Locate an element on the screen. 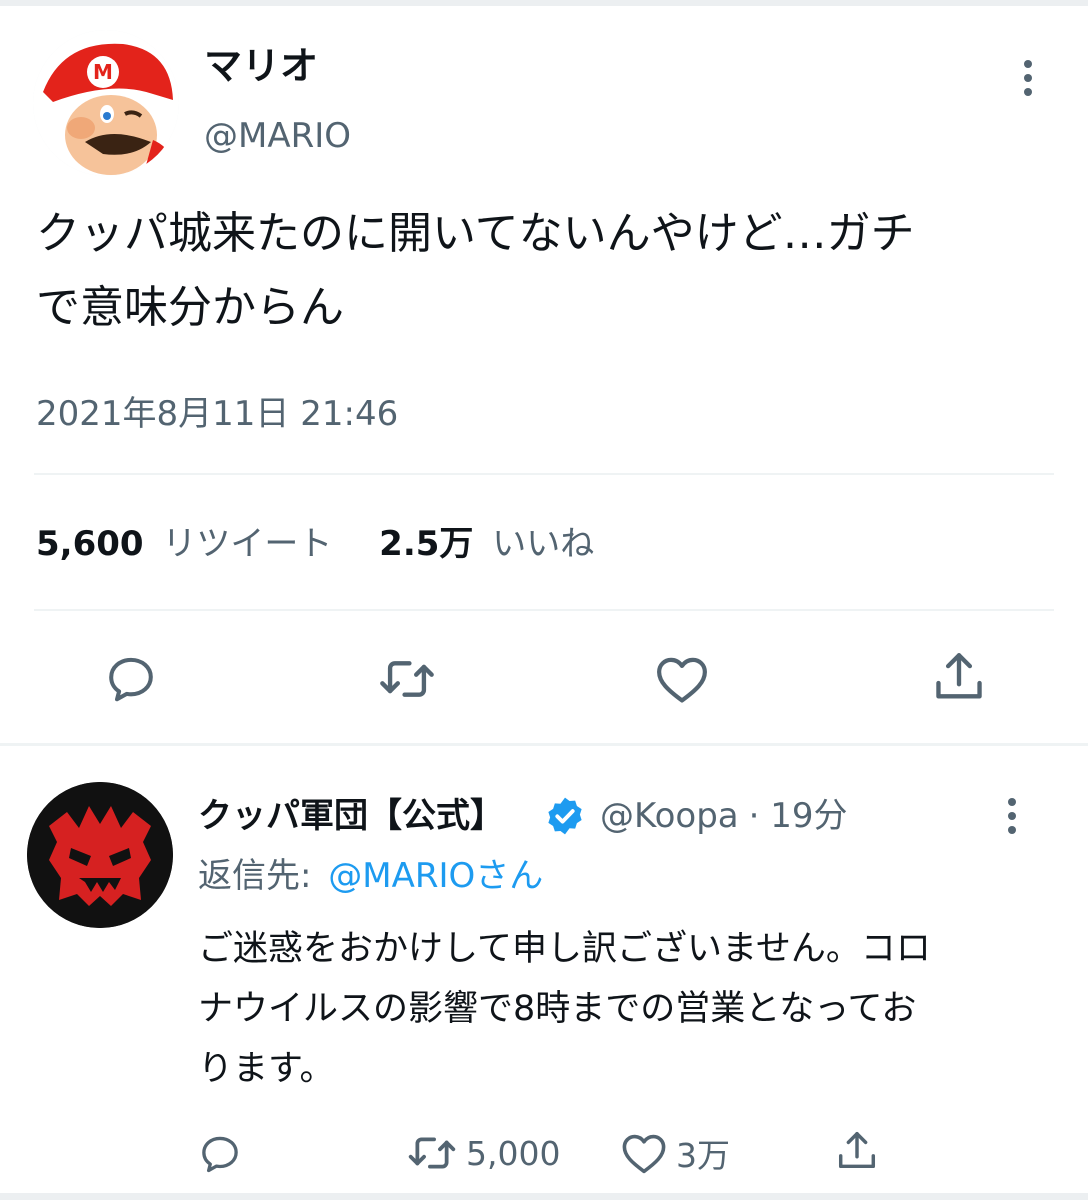  reply-icon is located at coordinates (131, 679).